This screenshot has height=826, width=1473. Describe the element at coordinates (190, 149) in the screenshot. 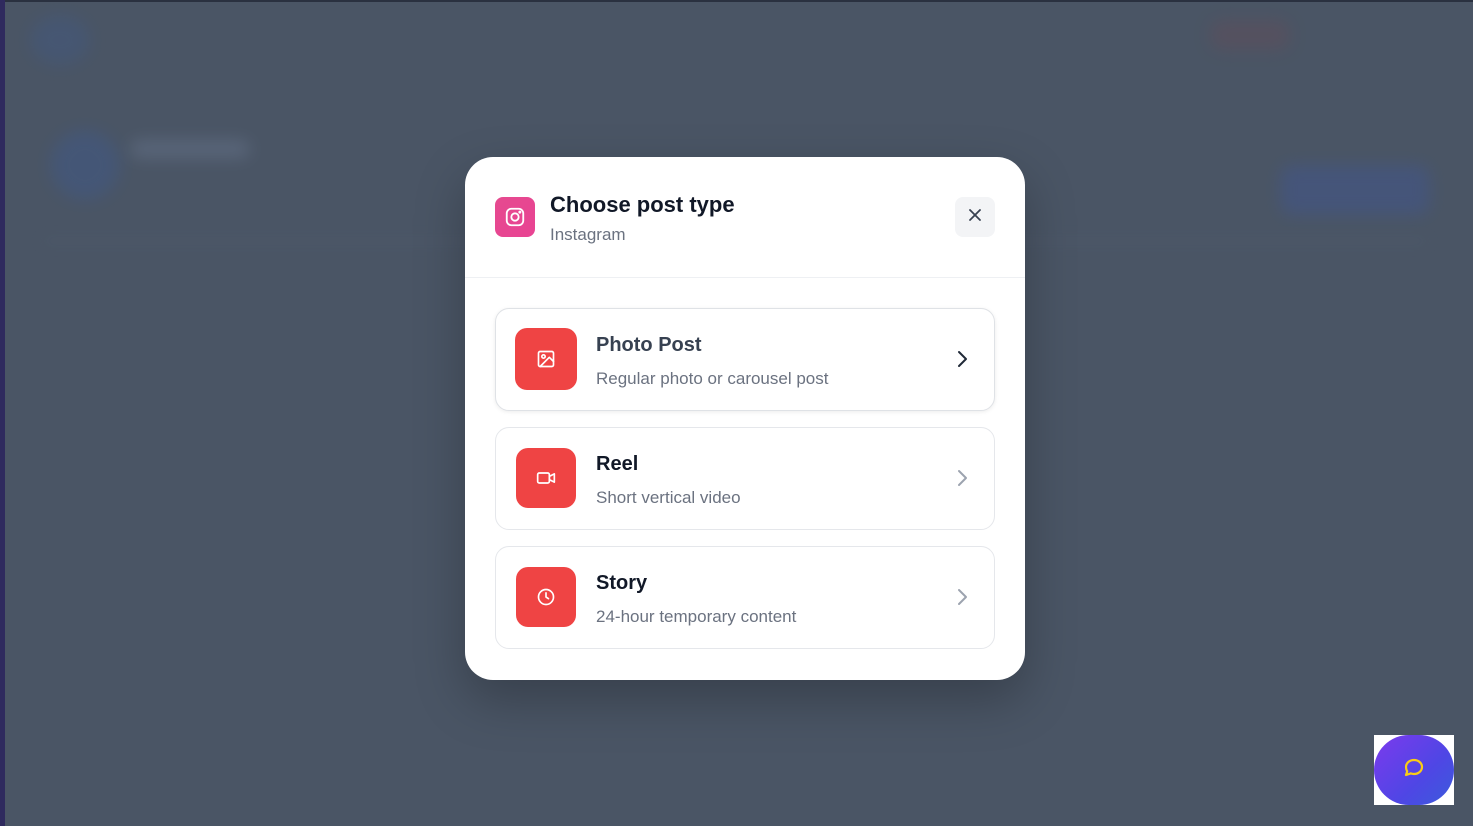

I see `blurred-text` at that location.